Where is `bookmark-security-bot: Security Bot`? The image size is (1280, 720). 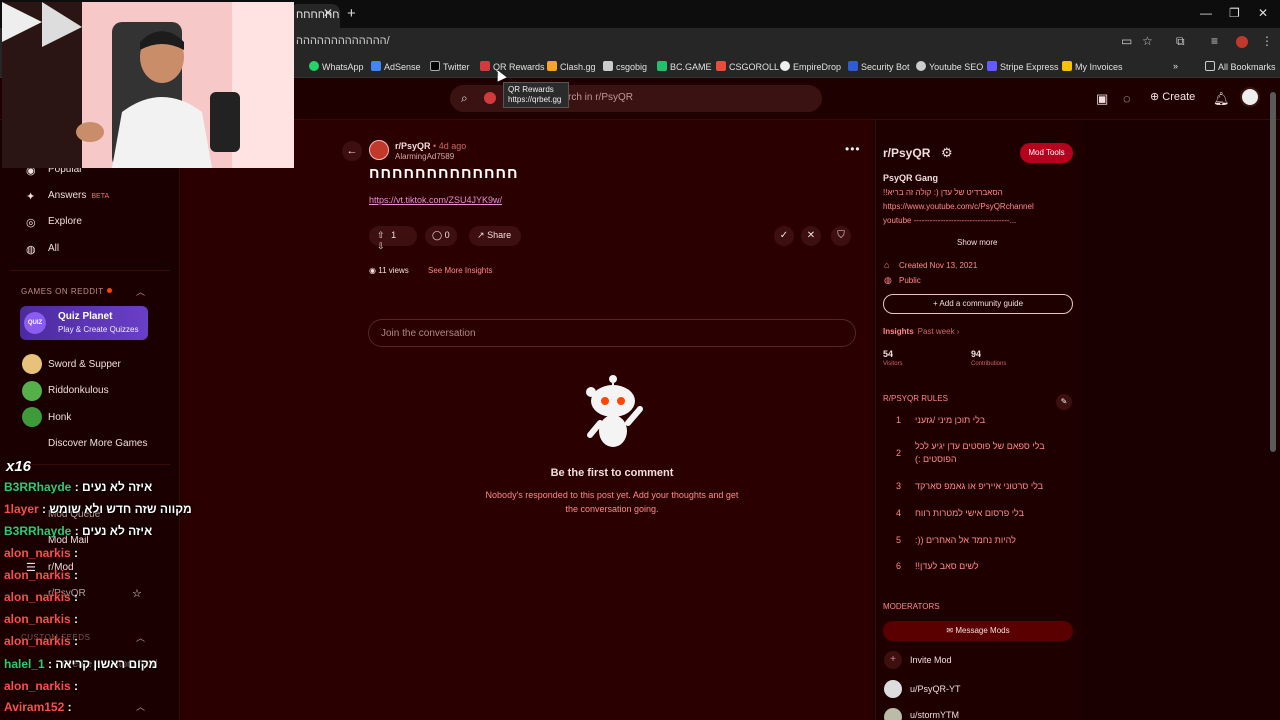
bookmark-security-bot: Security Bot is located at coordinates (879, 66).